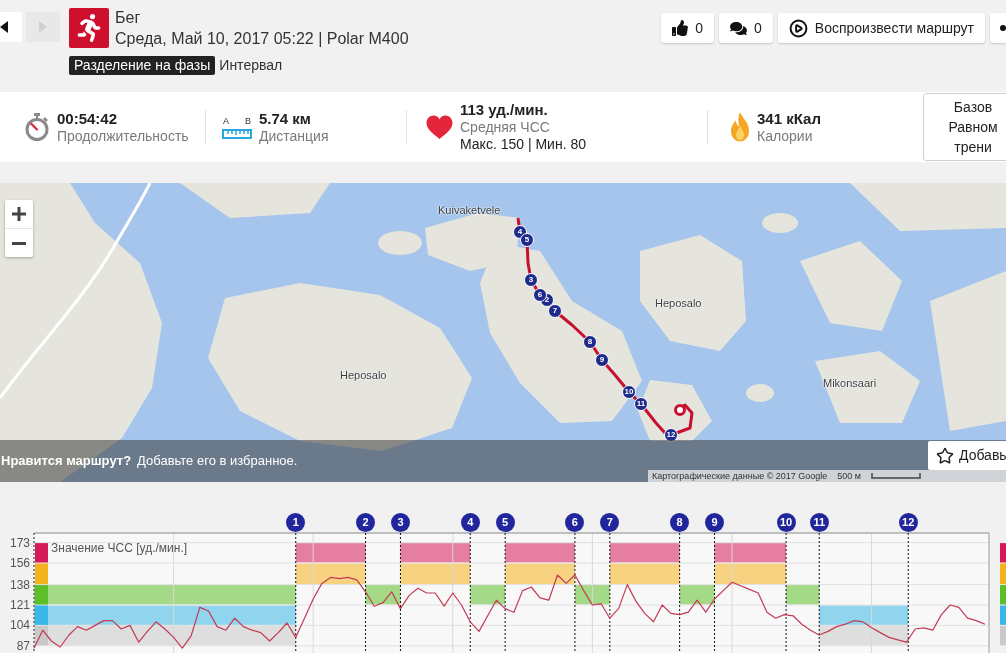 This screenshot has width=1006, height=653. What do you see at coordinates (789, 118) in the screenshot?
I see `stat-value: 341 кКал` at bounding box center [789, 118].